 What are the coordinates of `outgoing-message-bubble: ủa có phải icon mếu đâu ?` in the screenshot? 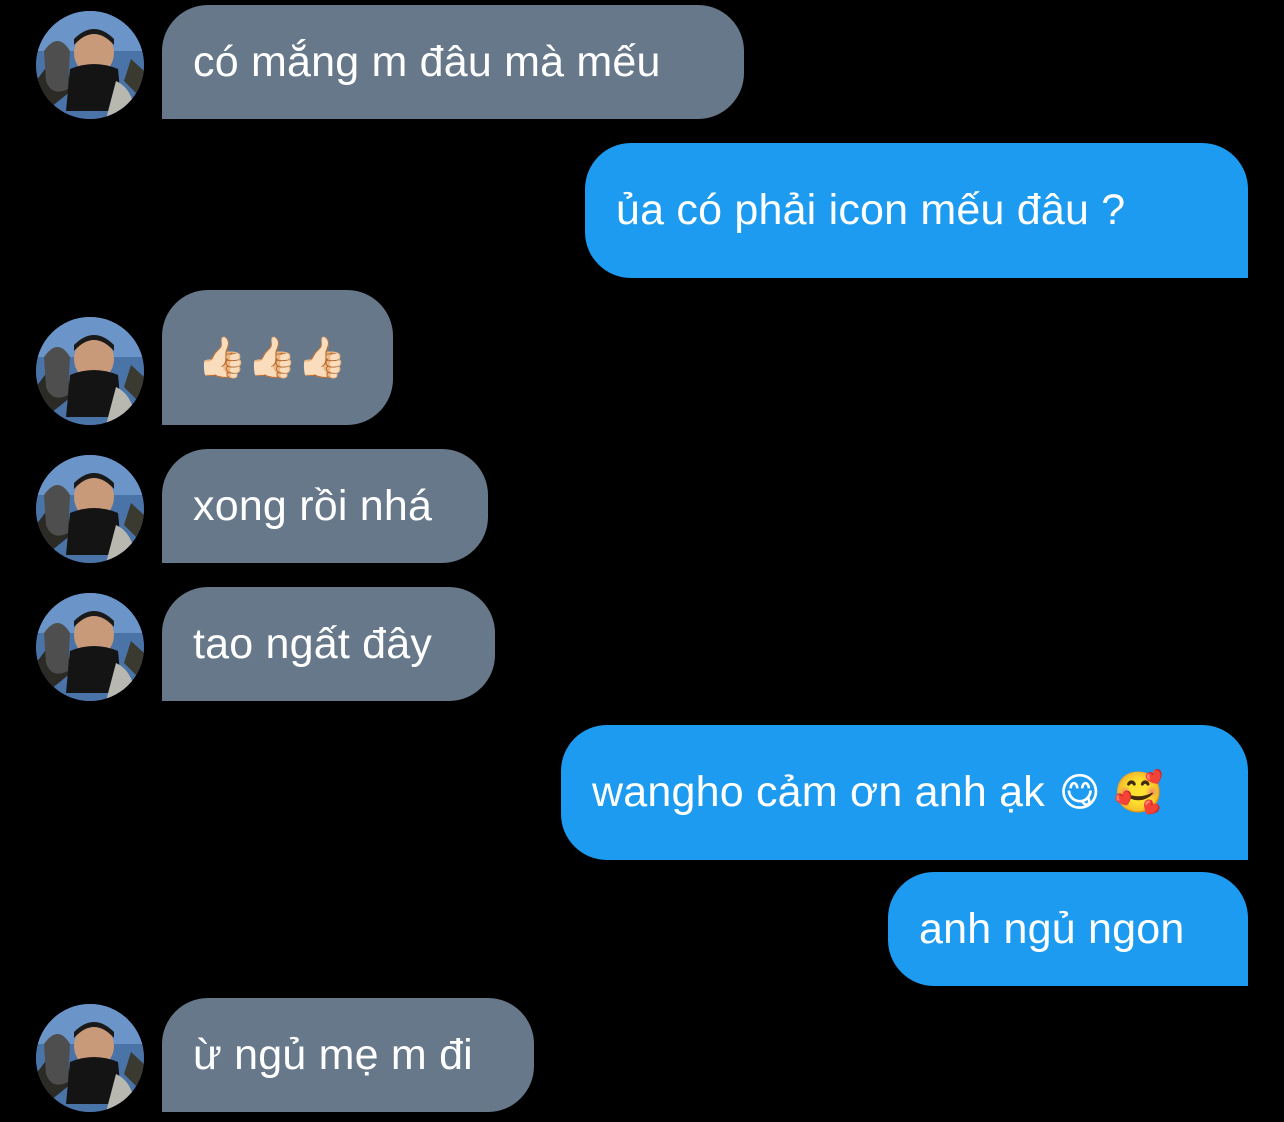 It's located at (916, 210).